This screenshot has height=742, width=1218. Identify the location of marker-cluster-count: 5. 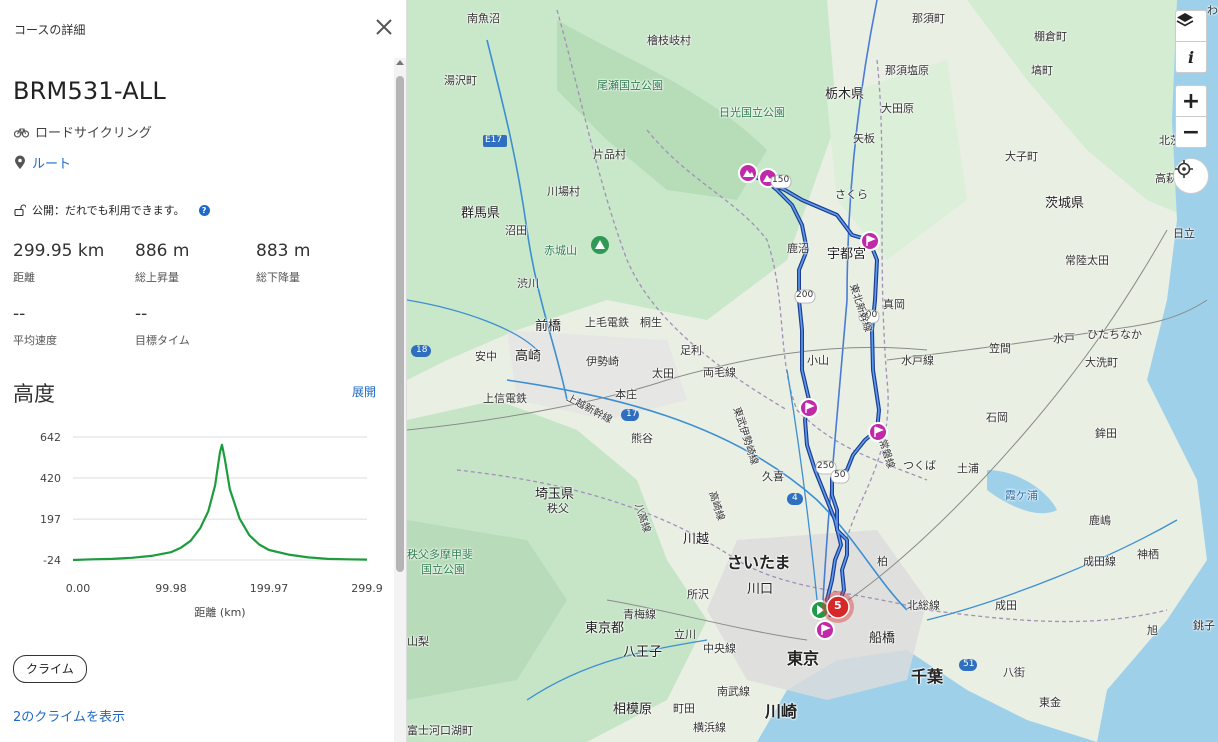
(838, 605).